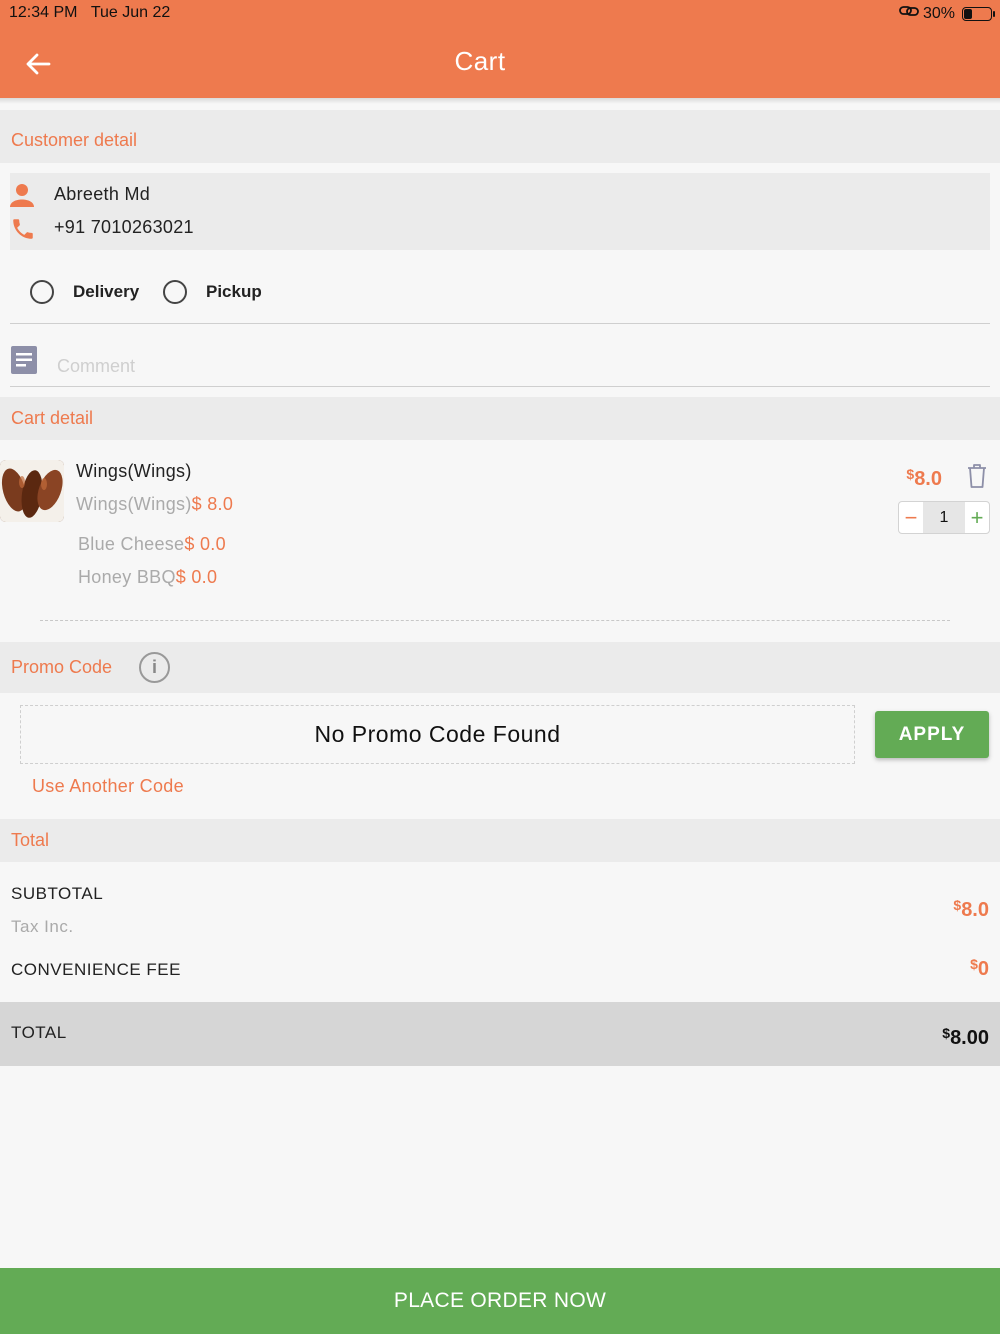  Describe the element at coordinates (124, 227) in the screenshot. I see `customer-phone: +91 7010263021` at that location.